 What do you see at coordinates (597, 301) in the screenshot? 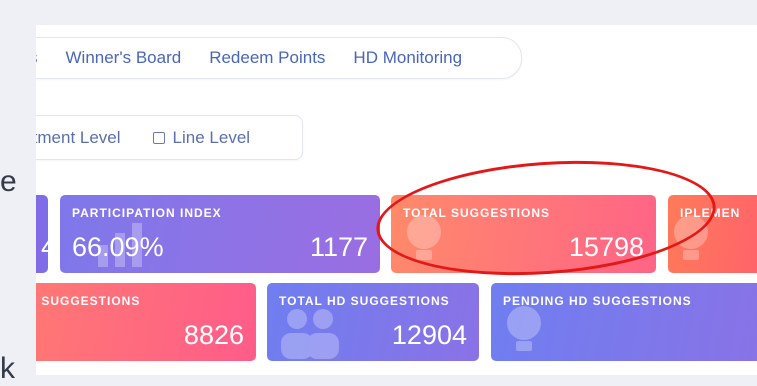
I see `stat-title: PENDING HD SUGGESTIONS` at bounding box center [597, 301].